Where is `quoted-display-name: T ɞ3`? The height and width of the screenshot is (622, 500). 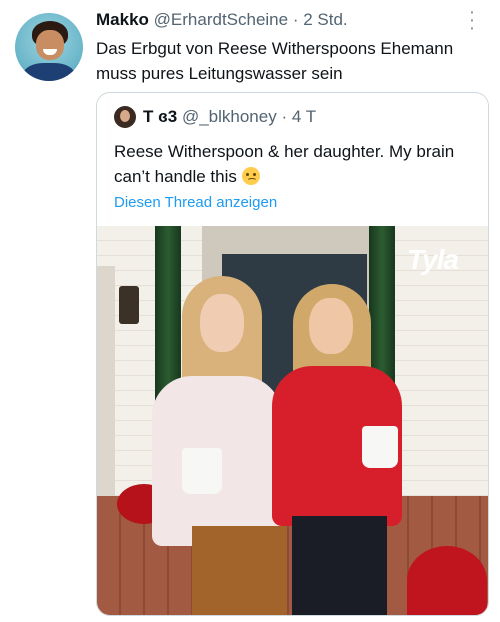 quoted-display-name: T ɞ3 is located at coordinates (160, 116).